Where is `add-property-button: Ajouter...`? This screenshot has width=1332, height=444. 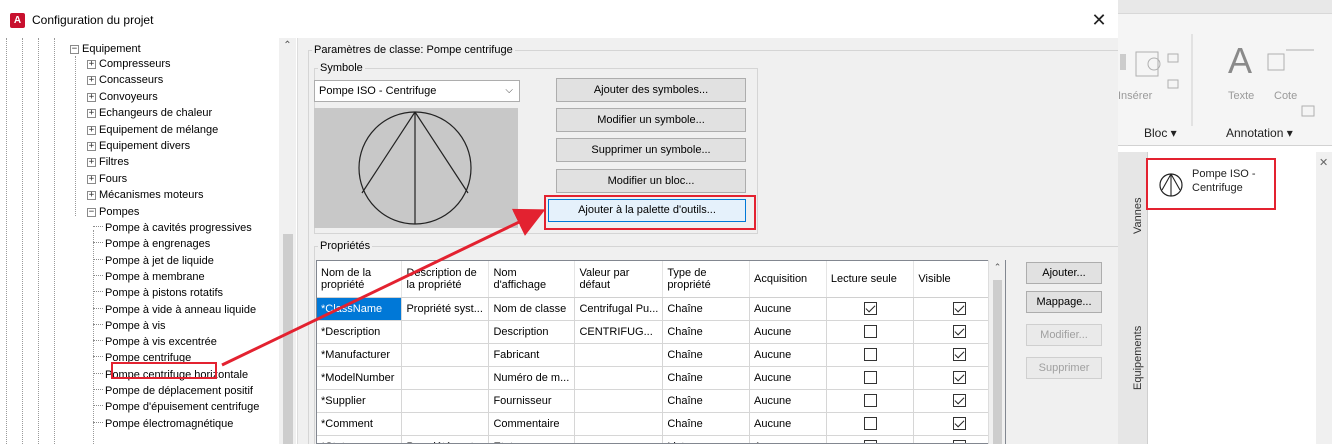 add-property-button: Ajouter... is located at coordinates (1064, 273).